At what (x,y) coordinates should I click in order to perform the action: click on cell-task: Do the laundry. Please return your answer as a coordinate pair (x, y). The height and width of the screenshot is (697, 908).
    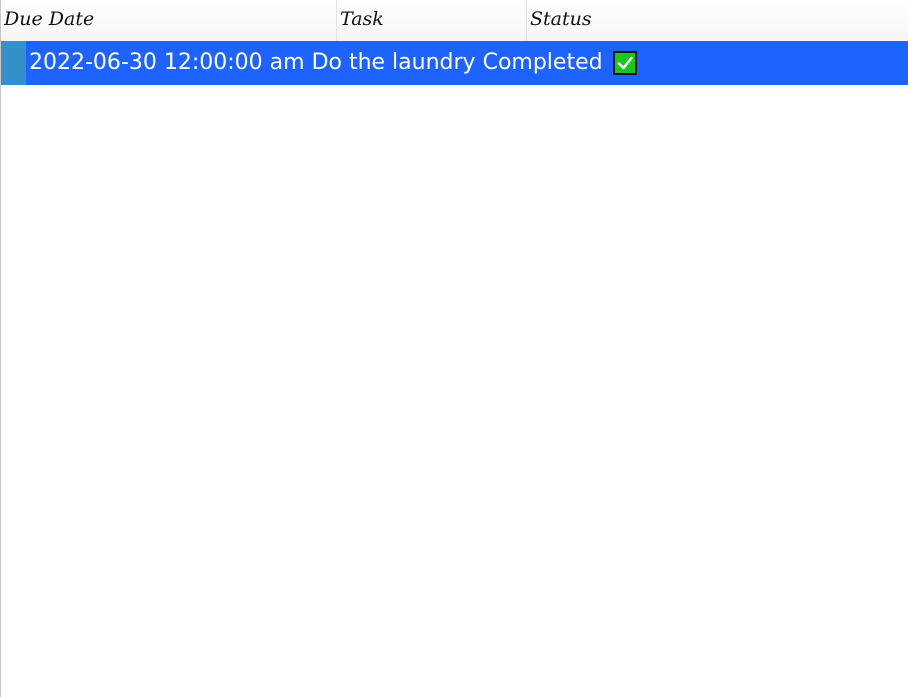
    Looking at the image, I should click on (393, 62).